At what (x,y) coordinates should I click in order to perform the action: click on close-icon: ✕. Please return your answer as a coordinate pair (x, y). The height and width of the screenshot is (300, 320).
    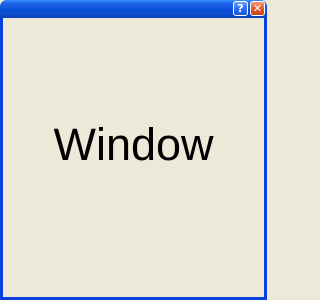
    Looking at the image, I should click on (257, 8).